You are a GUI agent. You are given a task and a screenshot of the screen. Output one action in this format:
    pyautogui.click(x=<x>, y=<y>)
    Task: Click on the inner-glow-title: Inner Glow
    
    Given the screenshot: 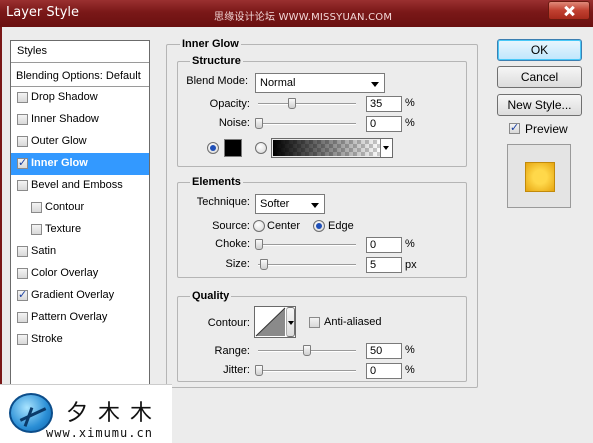 What is the action you would take?
    pyautogui.click(x=210, y=44)
    